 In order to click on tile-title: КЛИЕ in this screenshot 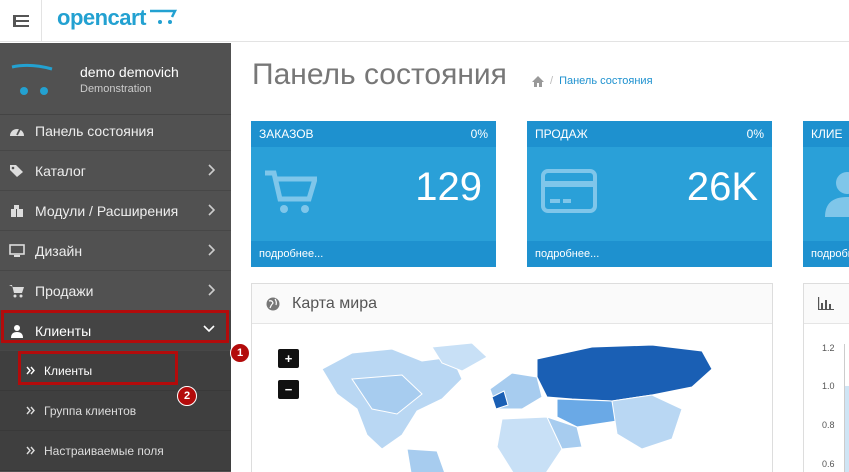, I will do `click(827, 134)`.